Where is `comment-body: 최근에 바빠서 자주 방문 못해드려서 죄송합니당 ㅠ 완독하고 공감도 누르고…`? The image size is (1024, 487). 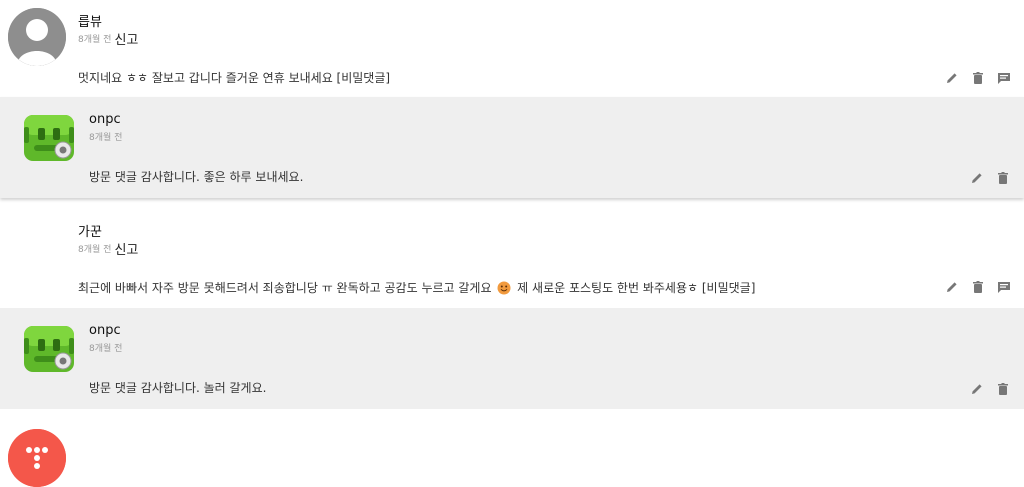 comment-body: 최근에 바빠서 자주 방문 못해드려서 죄송합니당 ㅠ 완독하고 공감도 누르고… is located at coordinates (285, 288).